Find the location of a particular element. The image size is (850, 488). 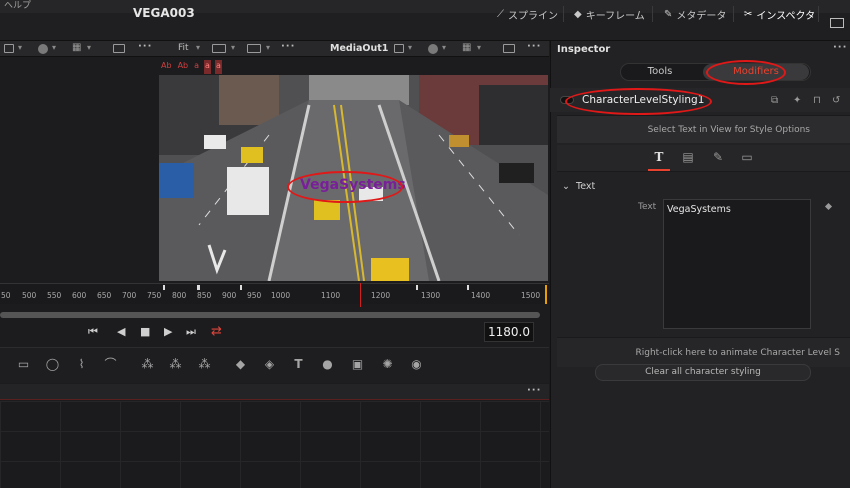

tab-keyframe: ◆ キーフレーム is located at coordinates (609, 14).